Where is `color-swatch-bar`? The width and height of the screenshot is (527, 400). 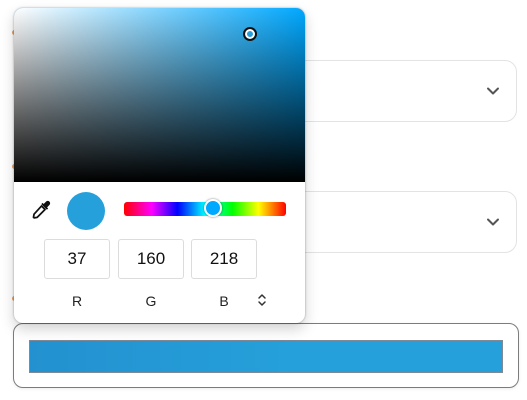 color-swatch-bar is located at coordinates (266, 356).